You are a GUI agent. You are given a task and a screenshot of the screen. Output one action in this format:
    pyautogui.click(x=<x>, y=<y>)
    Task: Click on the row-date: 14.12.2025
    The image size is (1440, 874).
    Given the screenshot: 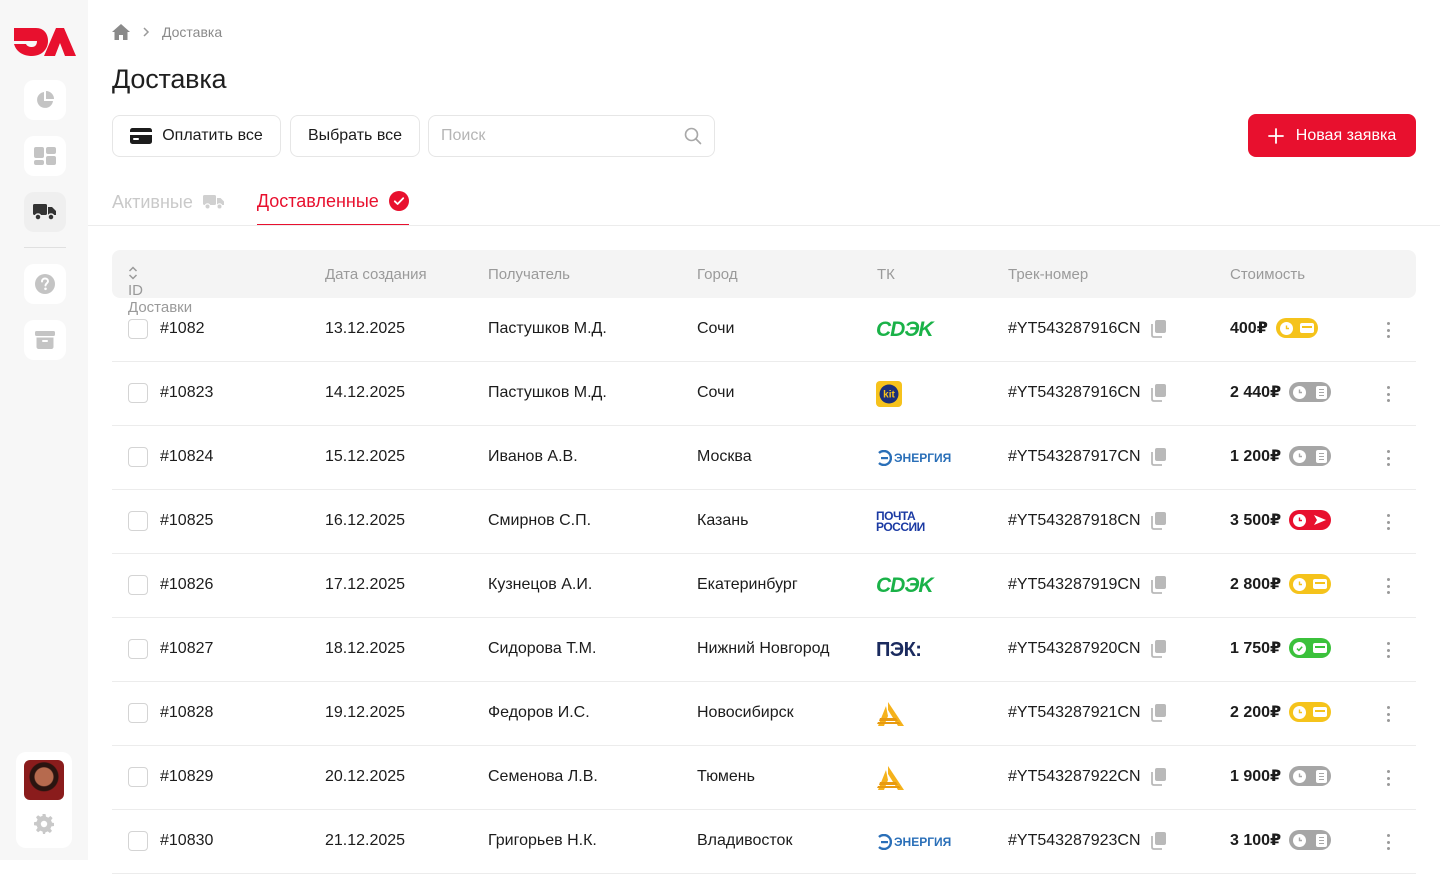 What is the action you would take?
    pyautogui.click(x=365, y=392)
    